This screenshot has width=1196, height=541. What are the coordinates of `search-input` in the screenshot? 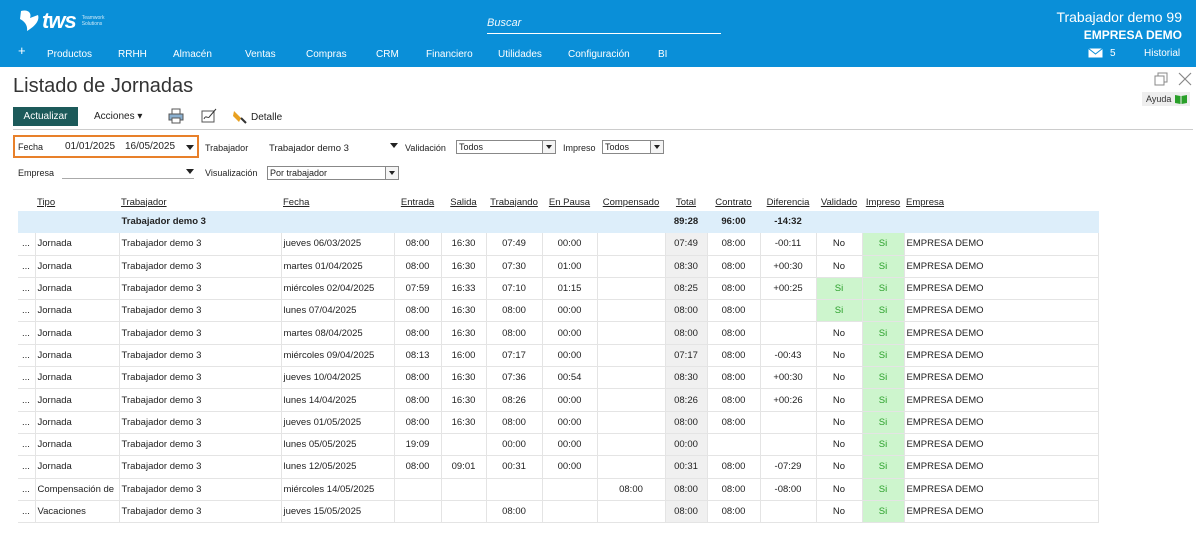 It's located at (604, 23).